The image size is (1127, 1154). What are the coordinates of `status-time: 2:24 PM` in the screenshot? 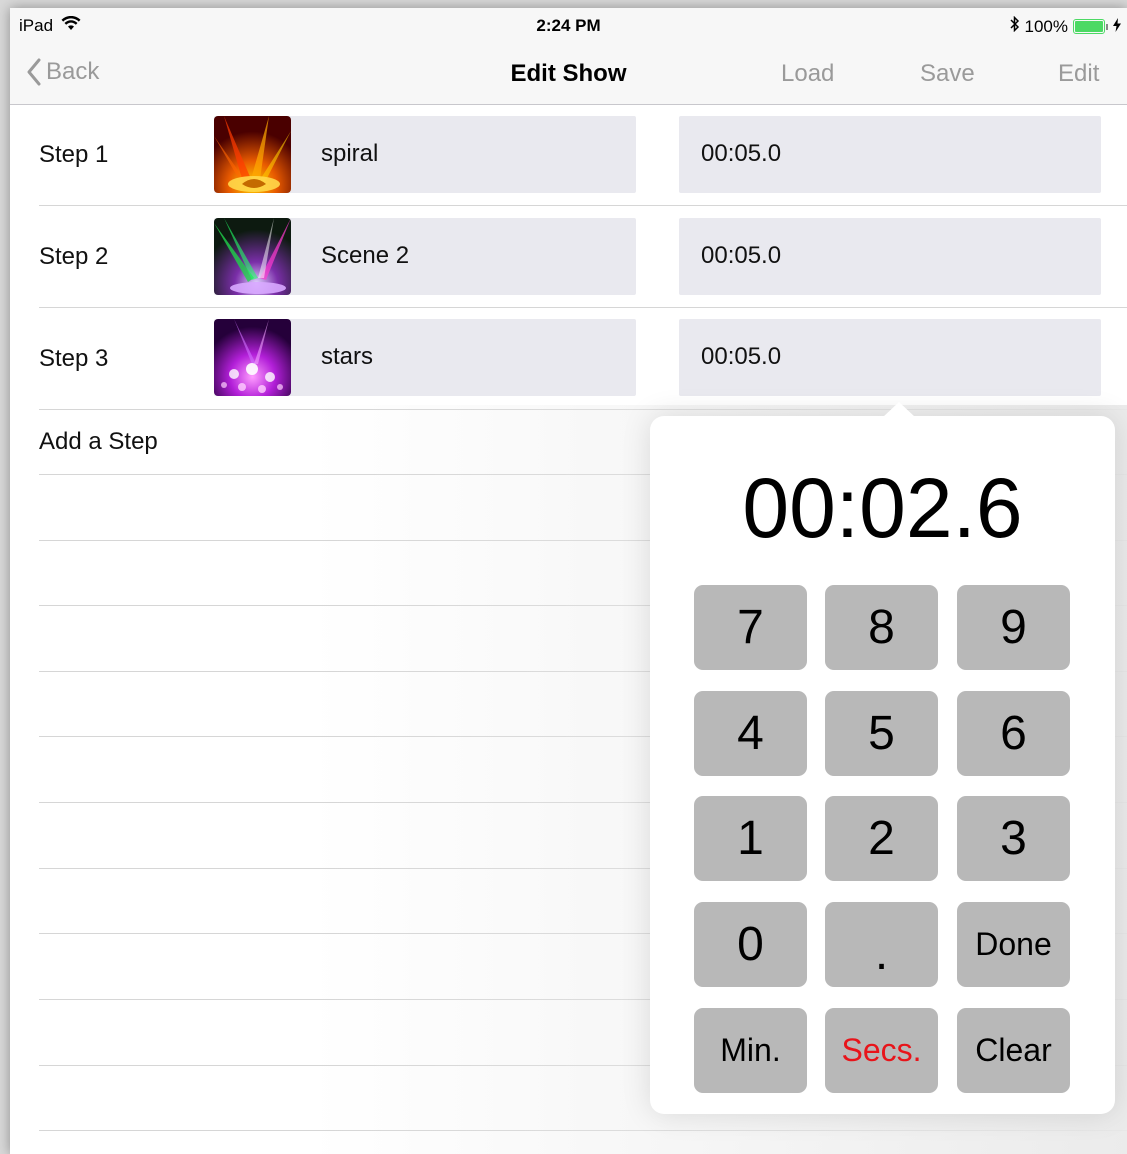 It's located at (568, 25).